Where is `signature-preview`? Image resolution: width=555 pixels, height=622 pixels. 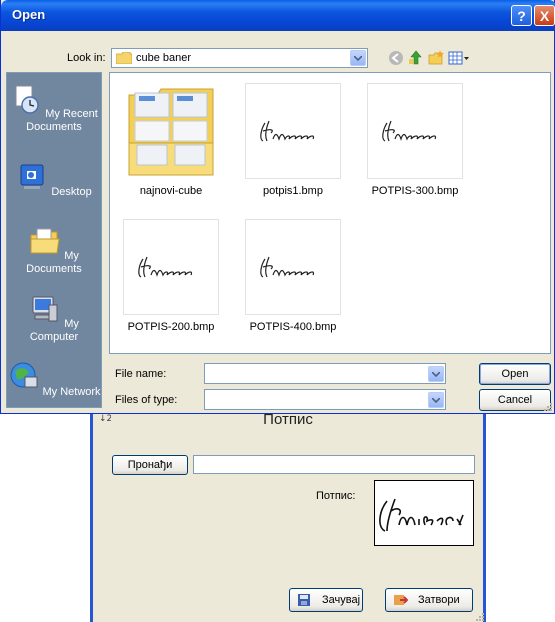
signature-preview is located at coordinates (424, 513).